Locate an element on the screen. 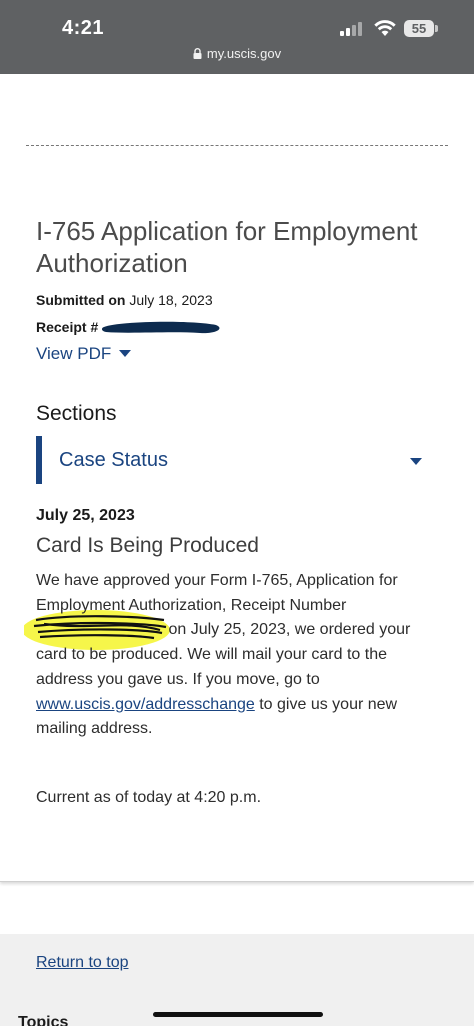 The width and height of the screenshot is (474, 1026). address-bar: my.uscis.gov is located at coordinates (237, 53).